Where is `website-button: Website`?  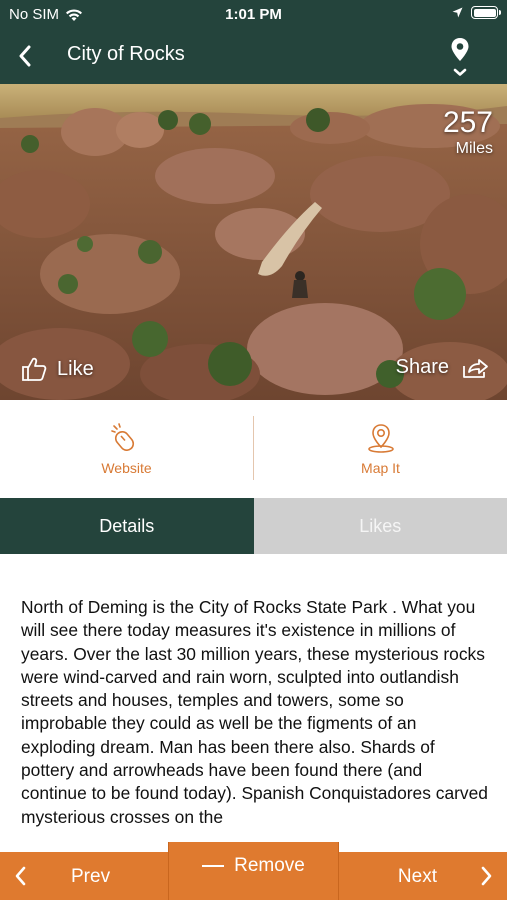
website-button: Website is located at coordinates (126, 449).